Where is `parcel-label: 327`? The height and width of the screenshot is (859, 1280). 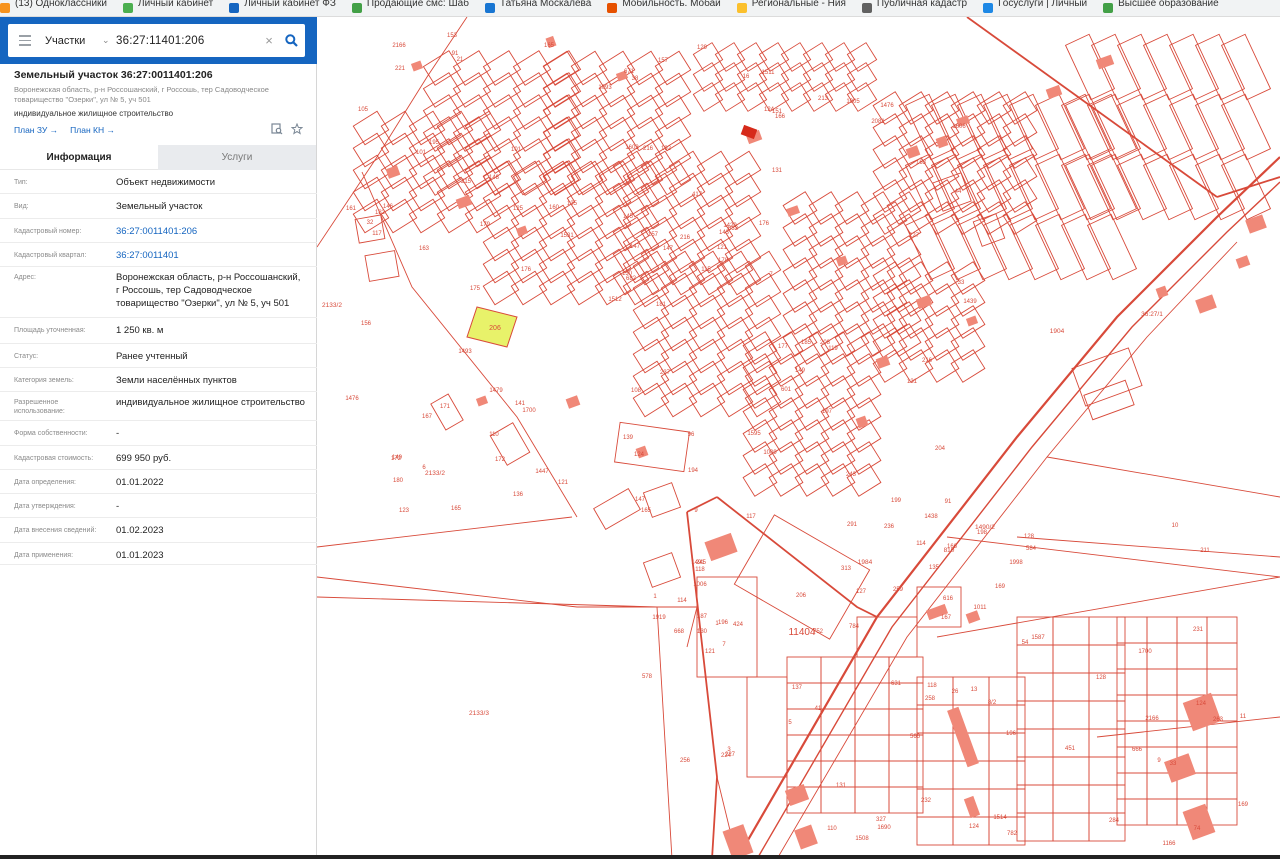
parcel-label: 327 is located at coordinates (881, 820).